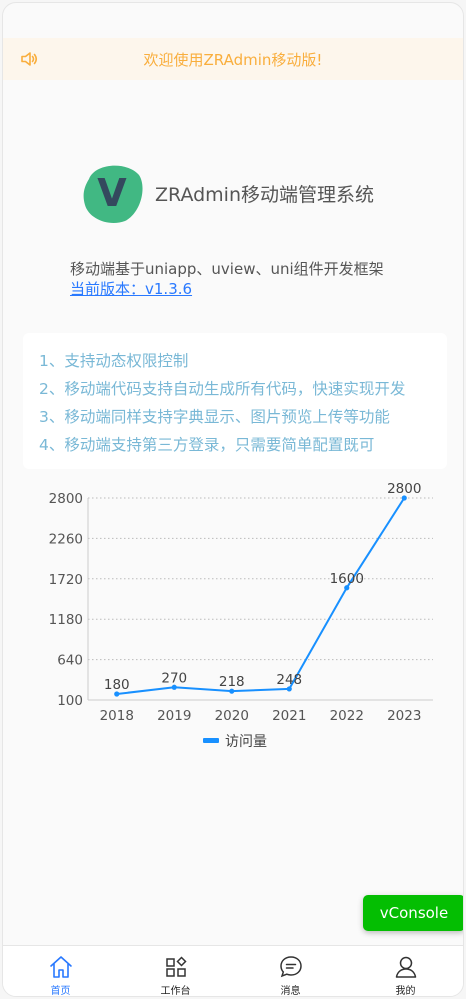 This screenshot has width=466, height=999. What do you see at coordinates (211, 740) in the screenshot?
I see `legend-swatch` at bounding box center [211, 740].